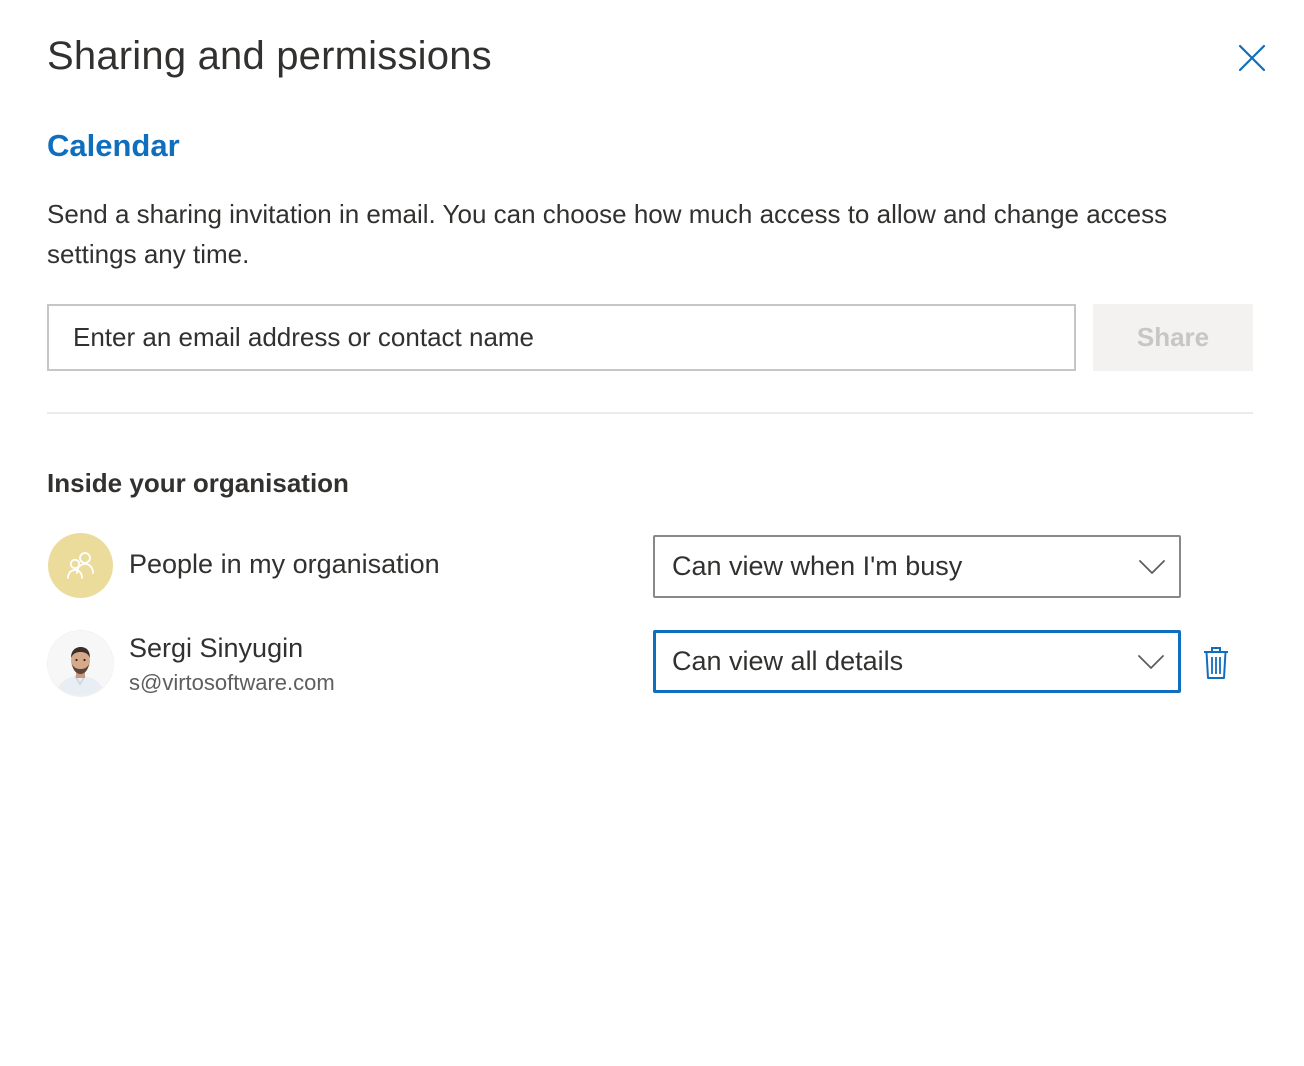 Image resolution: width=1304 pixels, height=1066 pixels. I want to click on people-group-icon, so click(80, 565).